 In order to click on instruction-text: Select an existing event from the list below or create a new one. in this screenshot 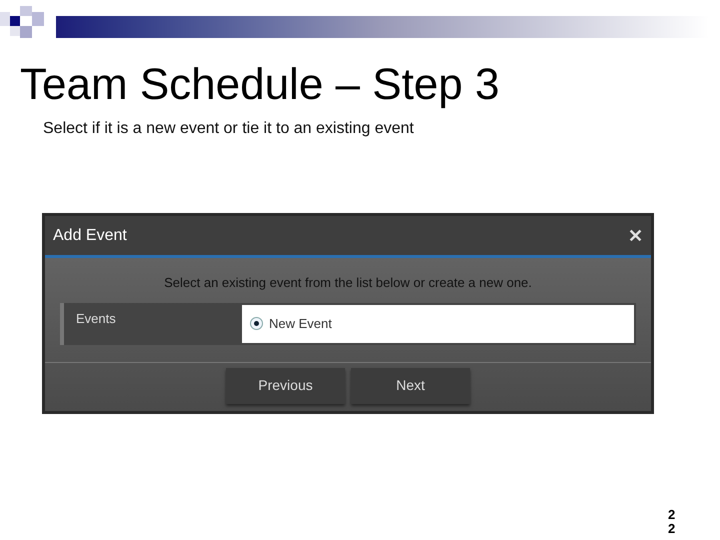, I will do `click(348, 283)`.